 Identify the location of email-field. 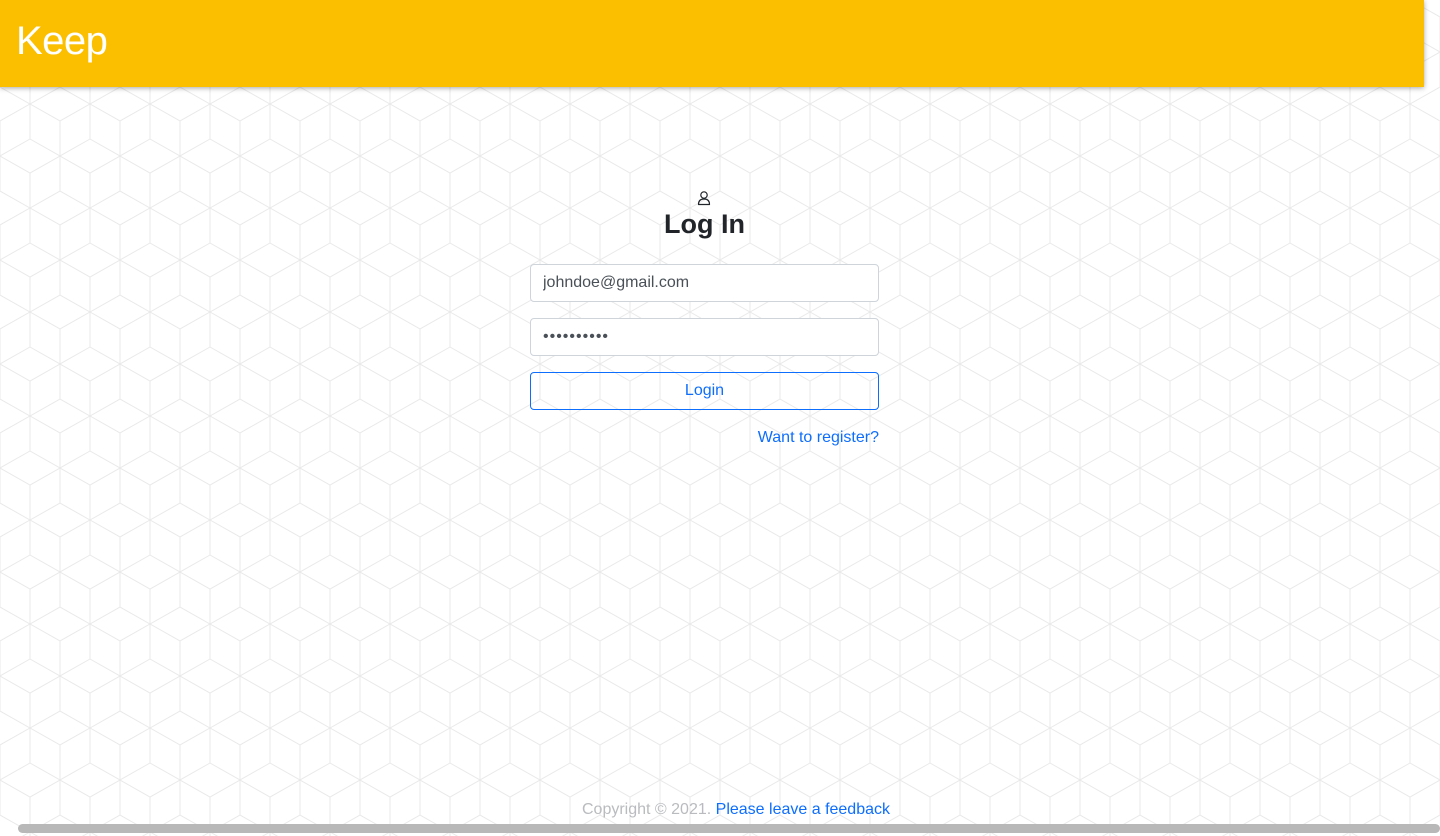
(704, 283).